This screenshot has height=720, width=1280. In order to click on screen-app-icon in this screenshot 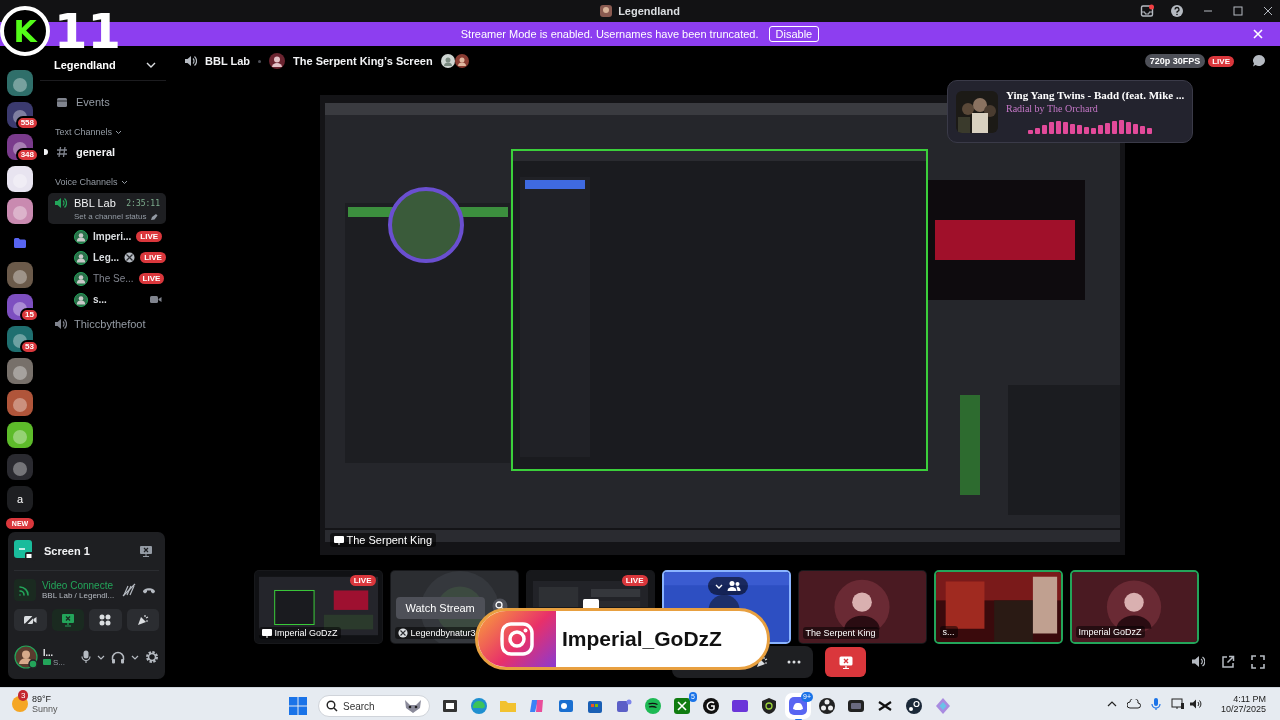, I will do `click(856, 706)`.